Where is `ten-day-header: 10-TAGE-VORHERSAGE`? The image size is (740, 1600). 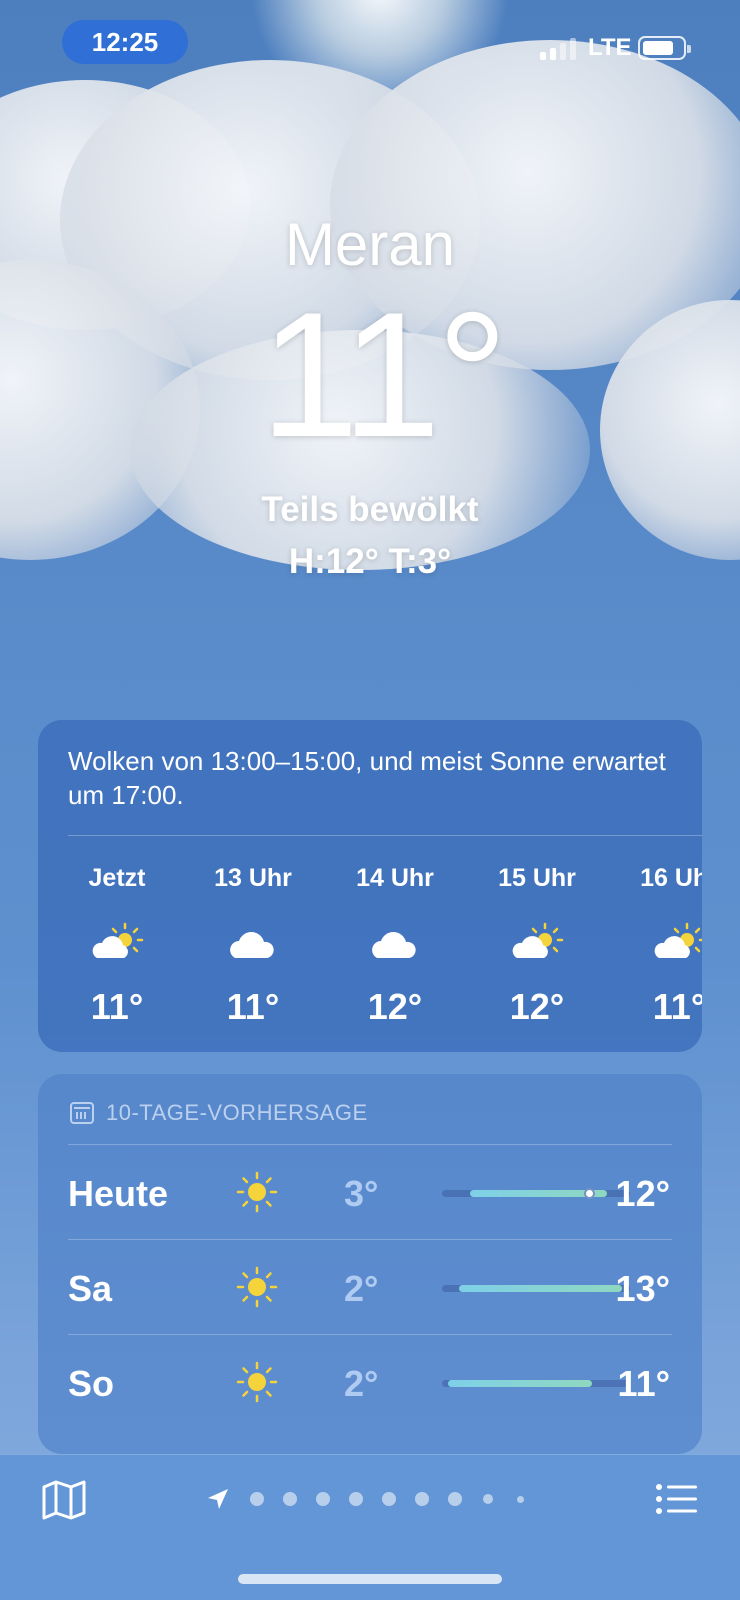
ten-day-header: 10-TAGE-VORHERSAGE is located at coordinates (219, 1113).